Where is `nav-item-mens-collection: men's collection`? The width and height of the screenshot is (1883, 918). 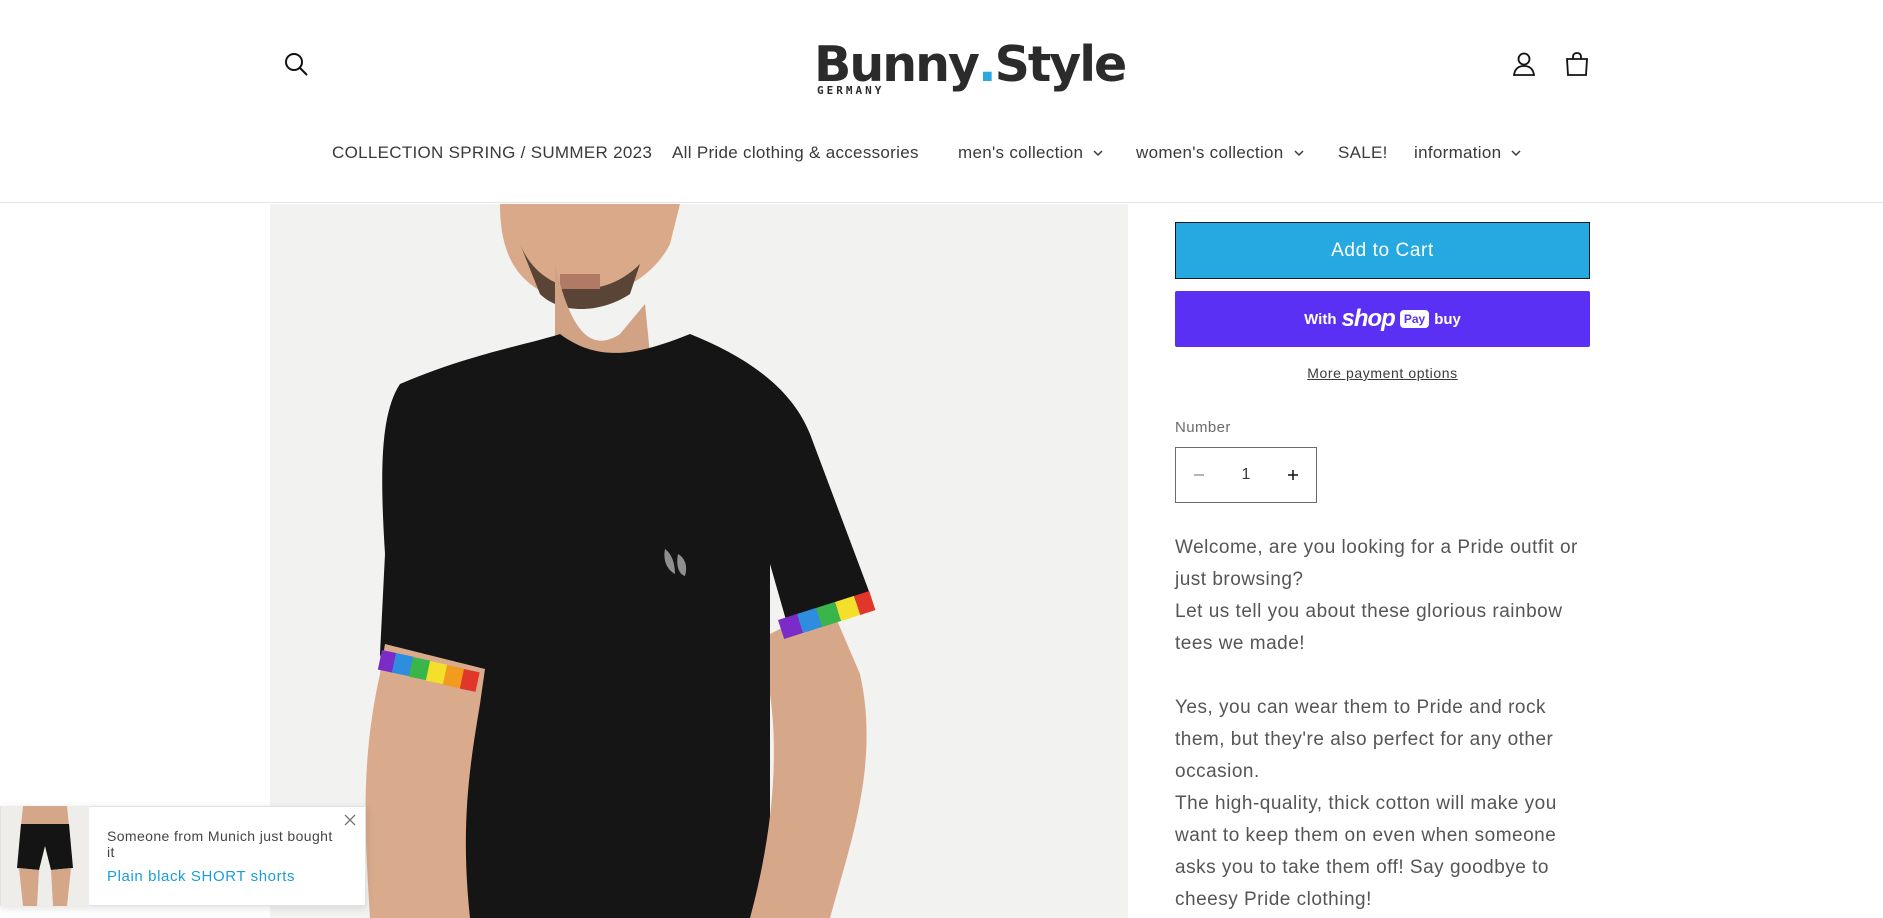 nav-item-mens-collection: men's collection is located at coordinates (1031, 153).